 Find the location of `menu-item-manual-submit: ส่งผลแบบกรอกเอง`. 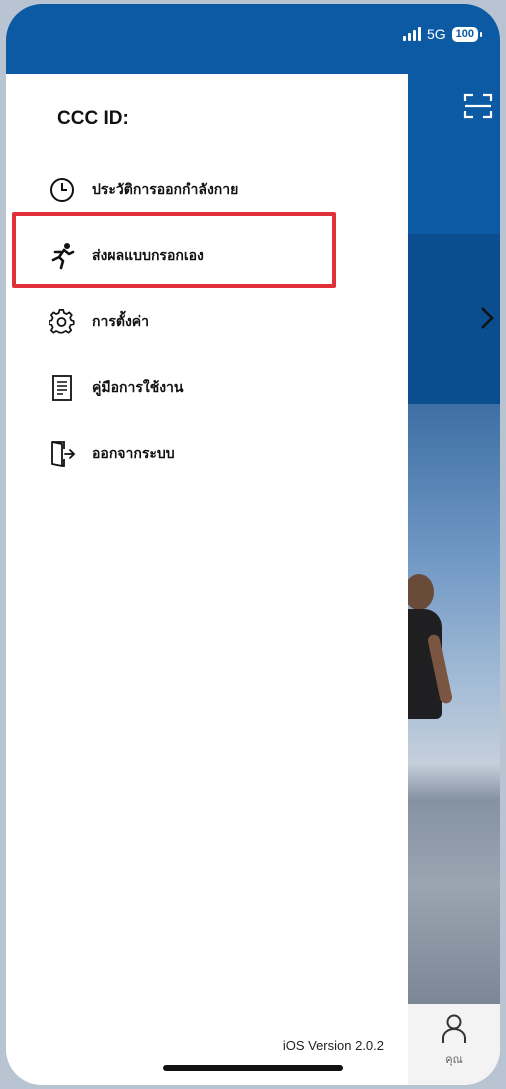

menu-item-manual-submit: ส่งผลแบบกรอกเอง is located at coordinates (207, 256).